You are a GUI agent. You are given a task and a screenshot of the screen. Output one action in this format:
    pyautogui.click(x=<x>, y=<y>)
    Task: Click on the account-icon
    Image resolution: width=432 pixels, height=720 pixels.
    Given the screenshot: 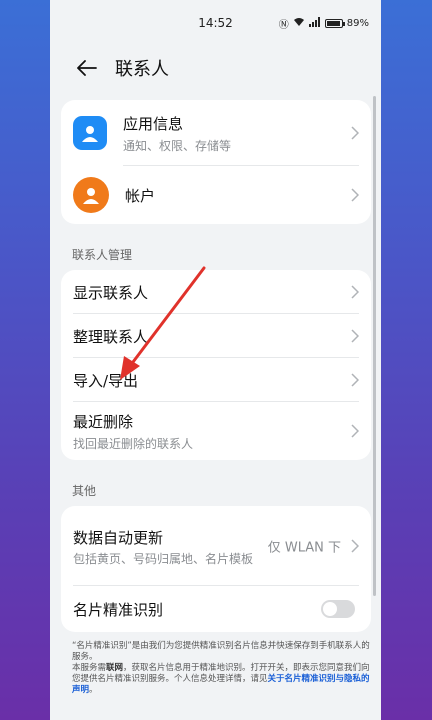 What is the action you would take?
    pyautogui.click(x=91, y=195)
    